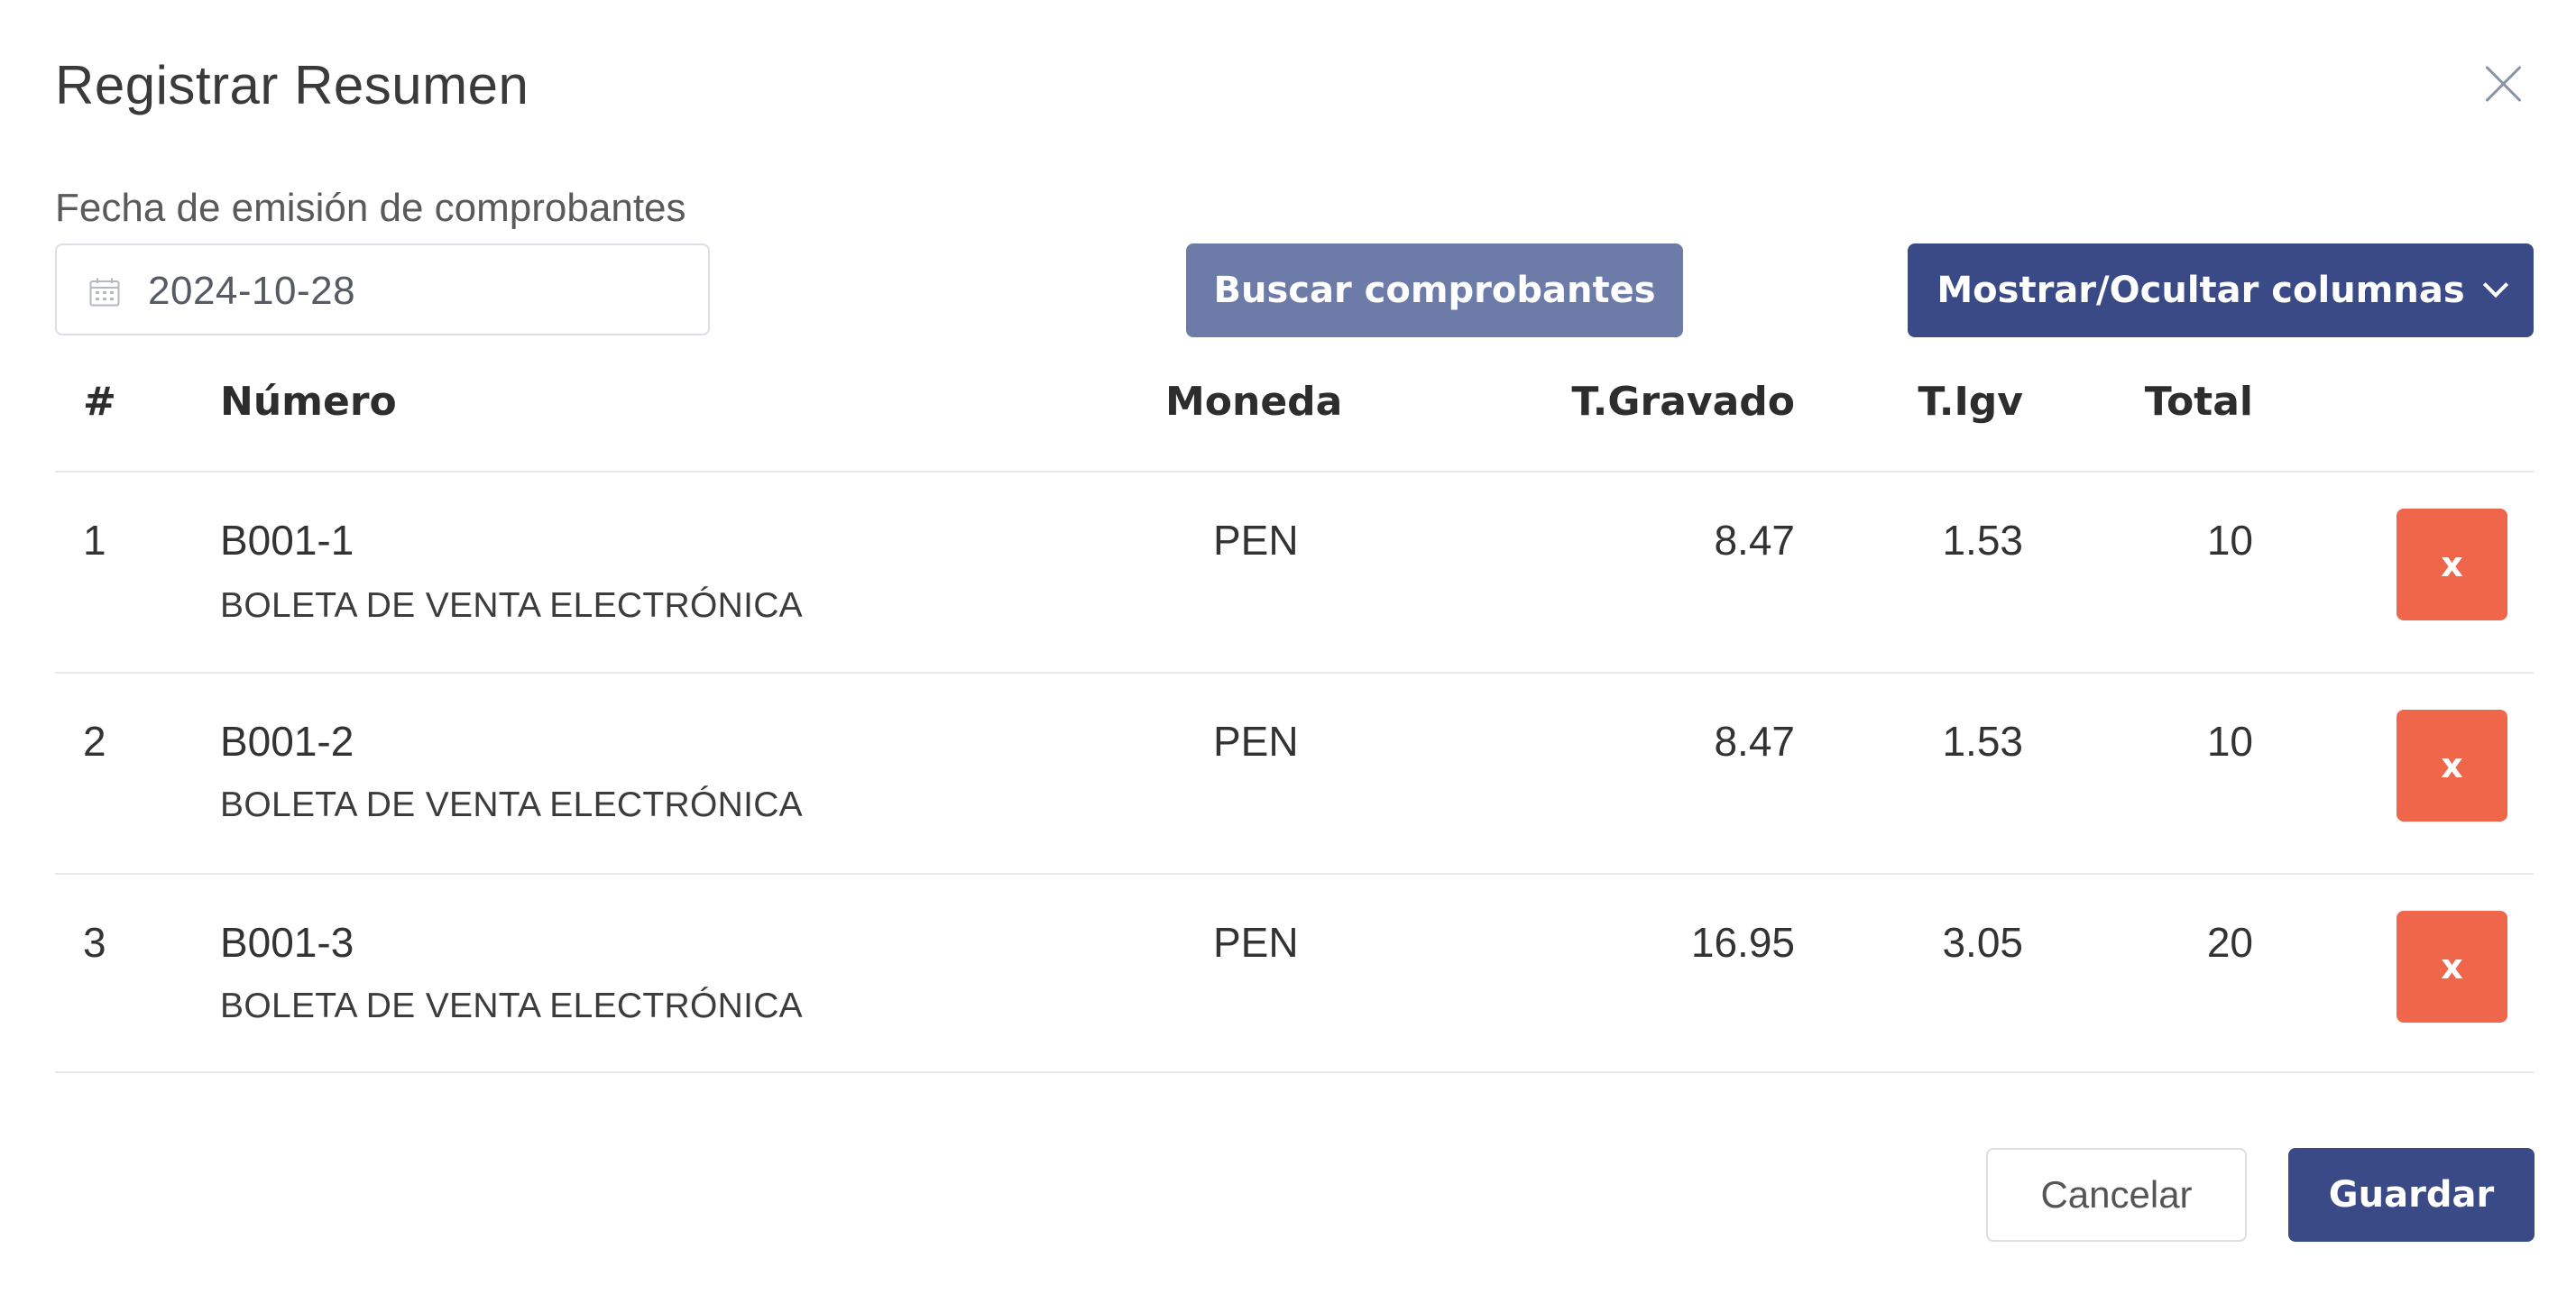 The width and height of the screenshot is (2576, 1313). What do you see at coordinates (252, 291) in the screenshot?
I see `date-value: 2024-10-28` at bounding box center [252, 291].